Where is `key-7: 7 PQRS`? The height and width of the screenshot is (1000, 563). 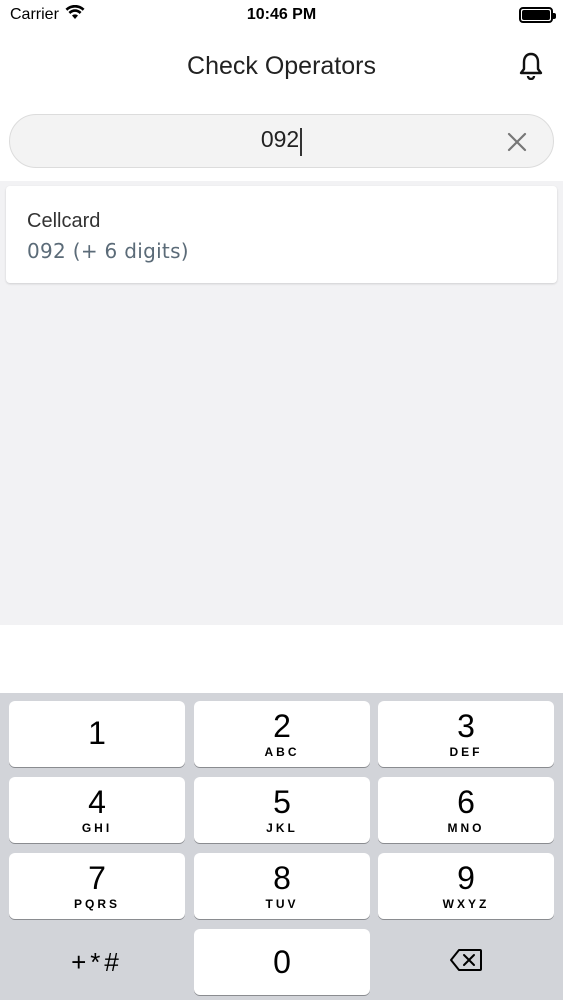
key-7: 7 PQRS is located at coordinates (97, 886).